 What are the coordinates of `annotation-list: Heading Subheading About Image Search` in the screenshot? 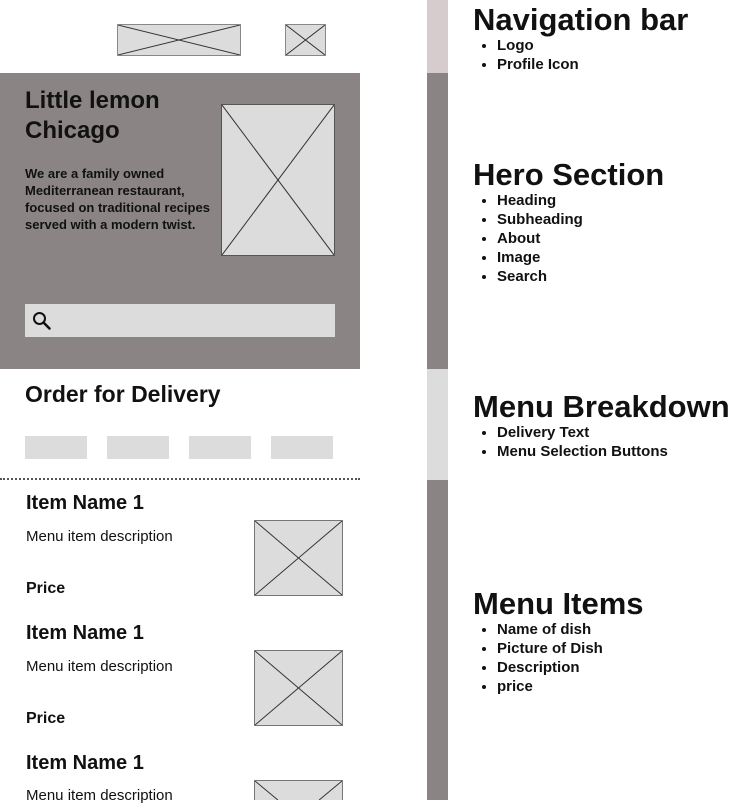 It's located at (540, 238).